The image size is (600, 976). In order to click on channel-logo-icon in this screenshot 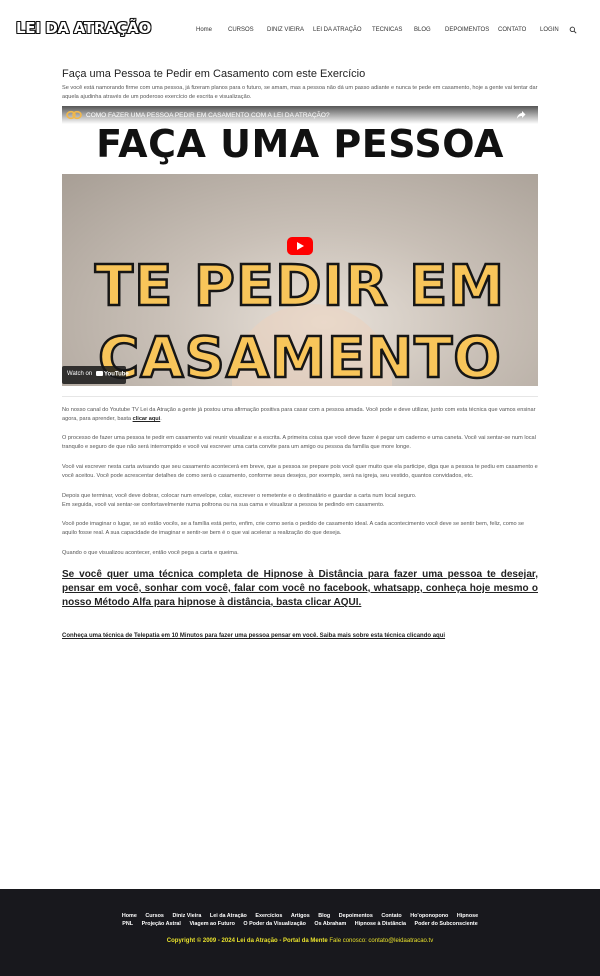, I will do `click(74, 115)`.